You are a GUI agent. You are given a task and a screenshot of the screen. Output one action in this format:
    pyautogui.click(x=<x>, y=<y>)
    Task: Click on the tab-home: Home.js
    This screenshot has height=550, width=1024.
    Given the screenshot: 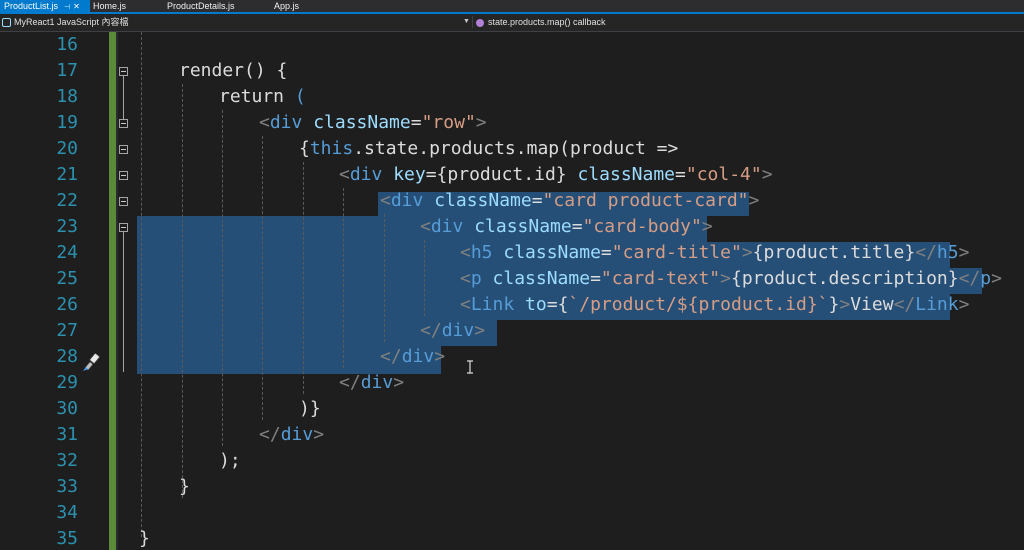 What is the action you would take?
    pyautogui.click(x=109, y=6)
    